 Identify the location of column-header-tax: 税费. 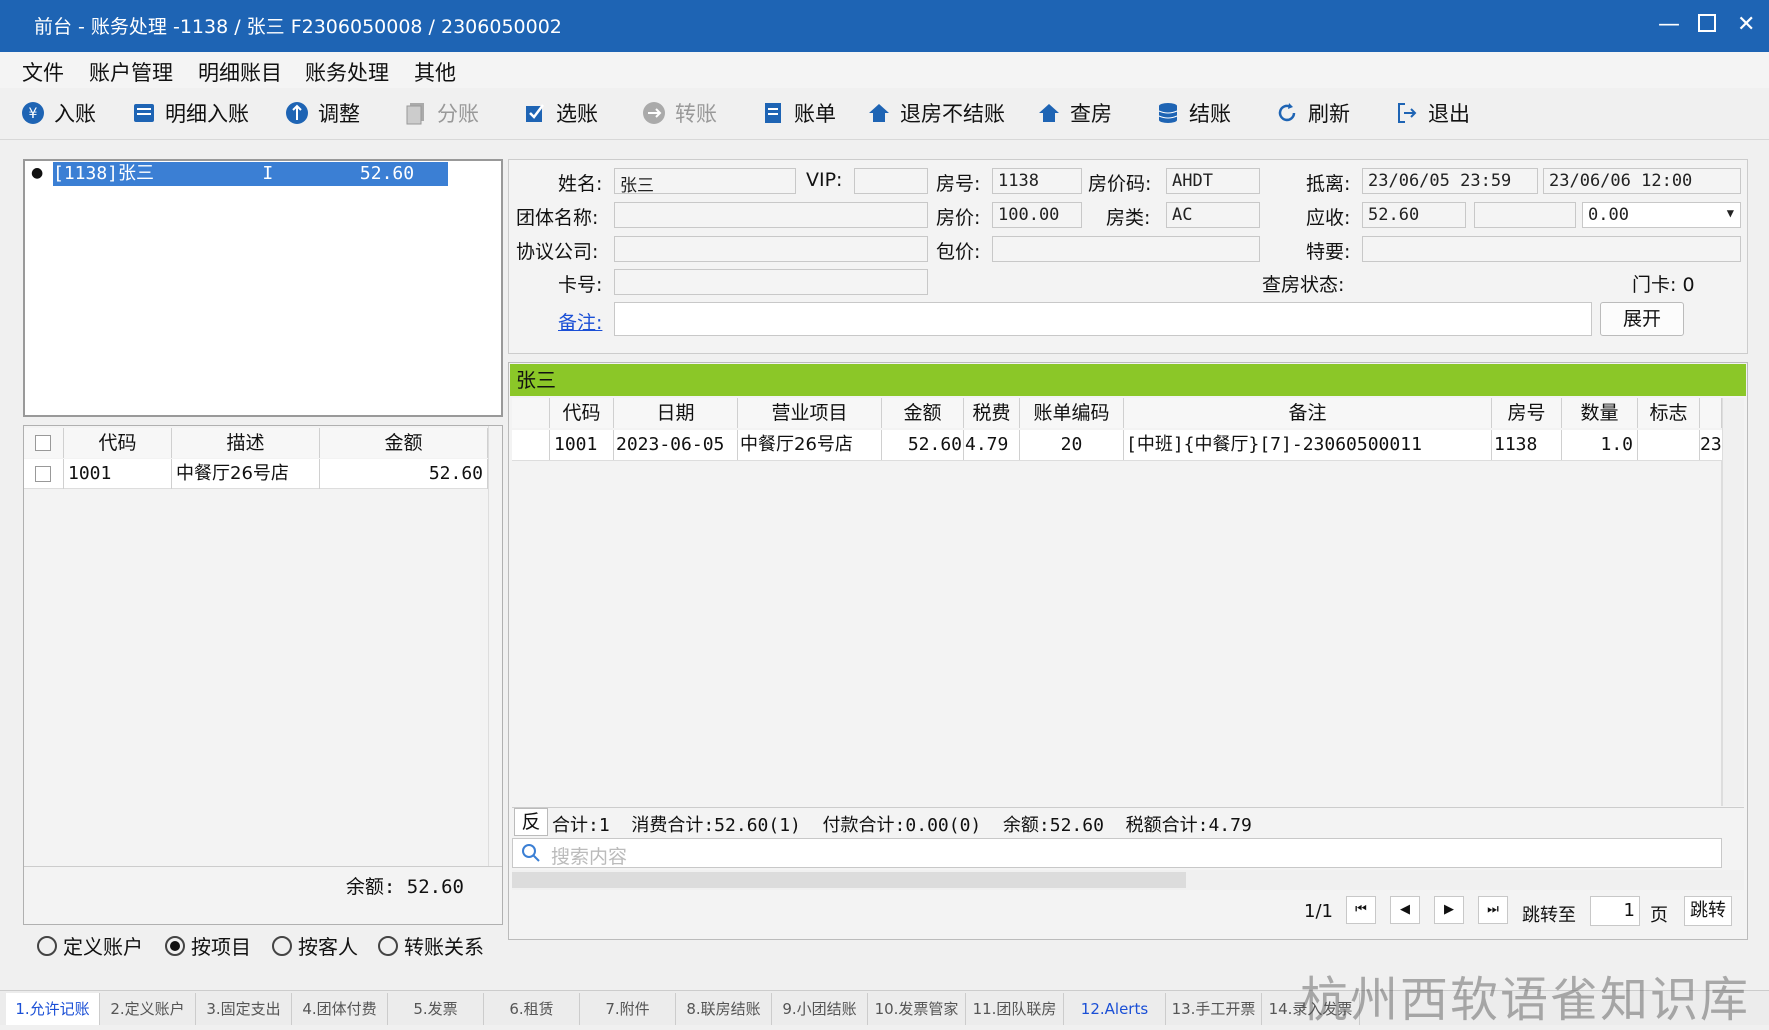
(992, 413).